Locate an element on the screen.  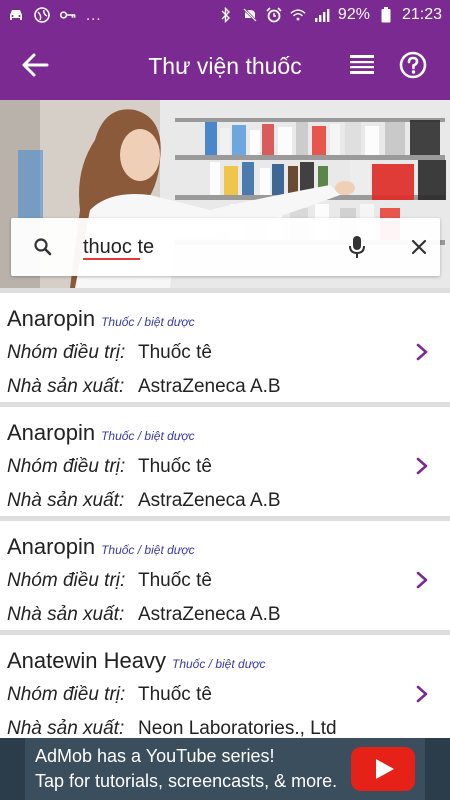
drug-name-line: Anatewin Heavy Thuốc / biệt dược is located at coordinates (136, 661).